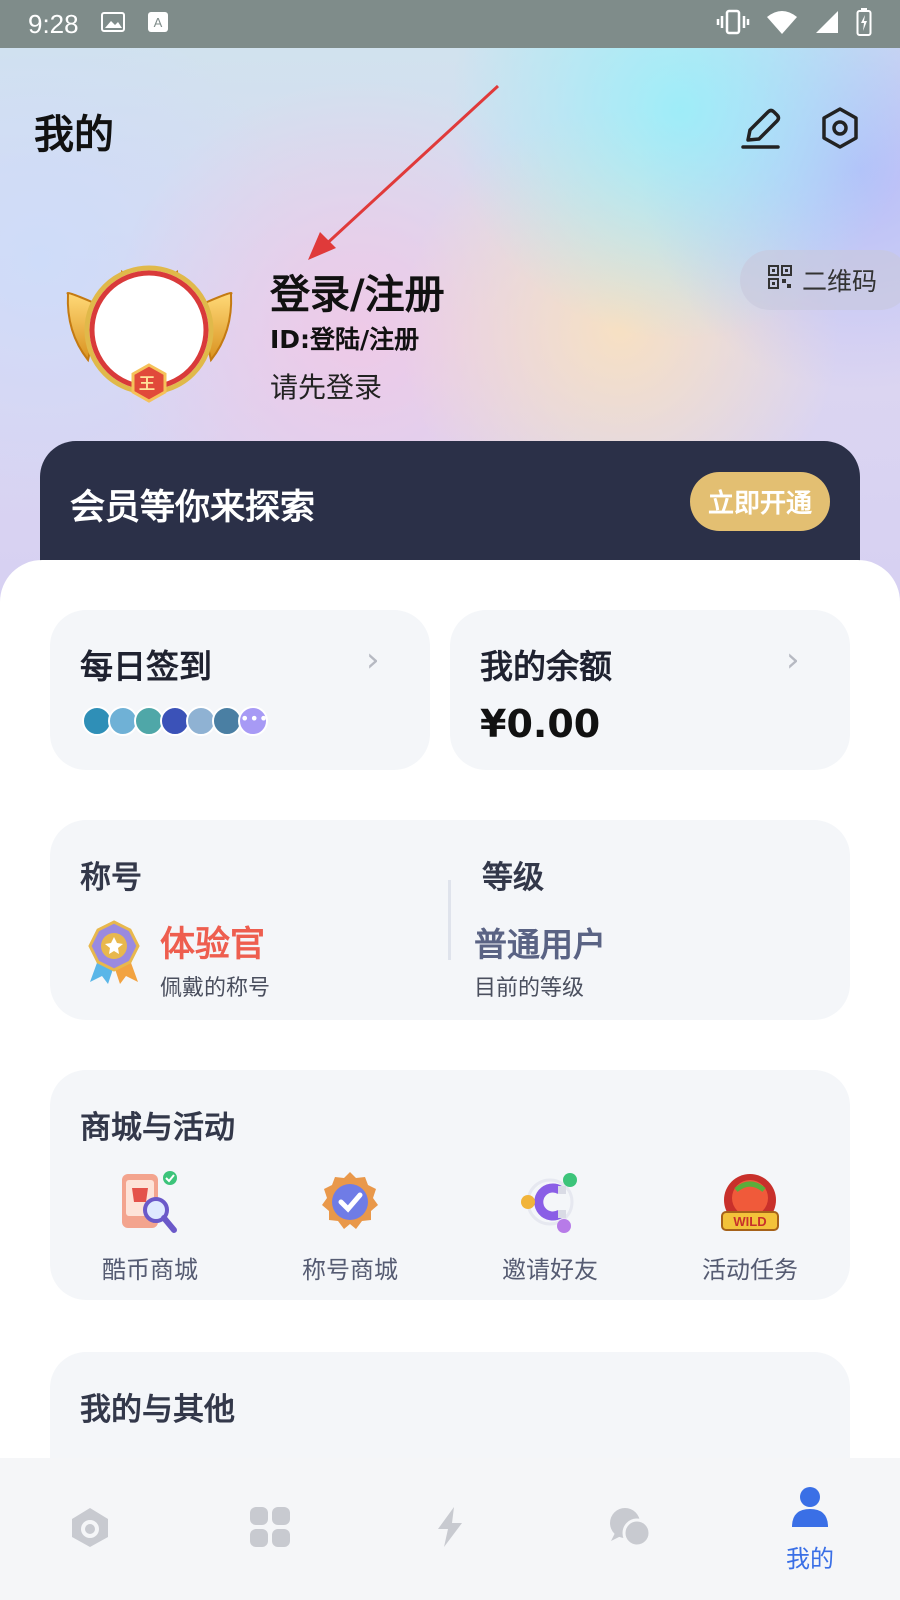  I want to click on annotation-arrow-icon, so click(404, 172).